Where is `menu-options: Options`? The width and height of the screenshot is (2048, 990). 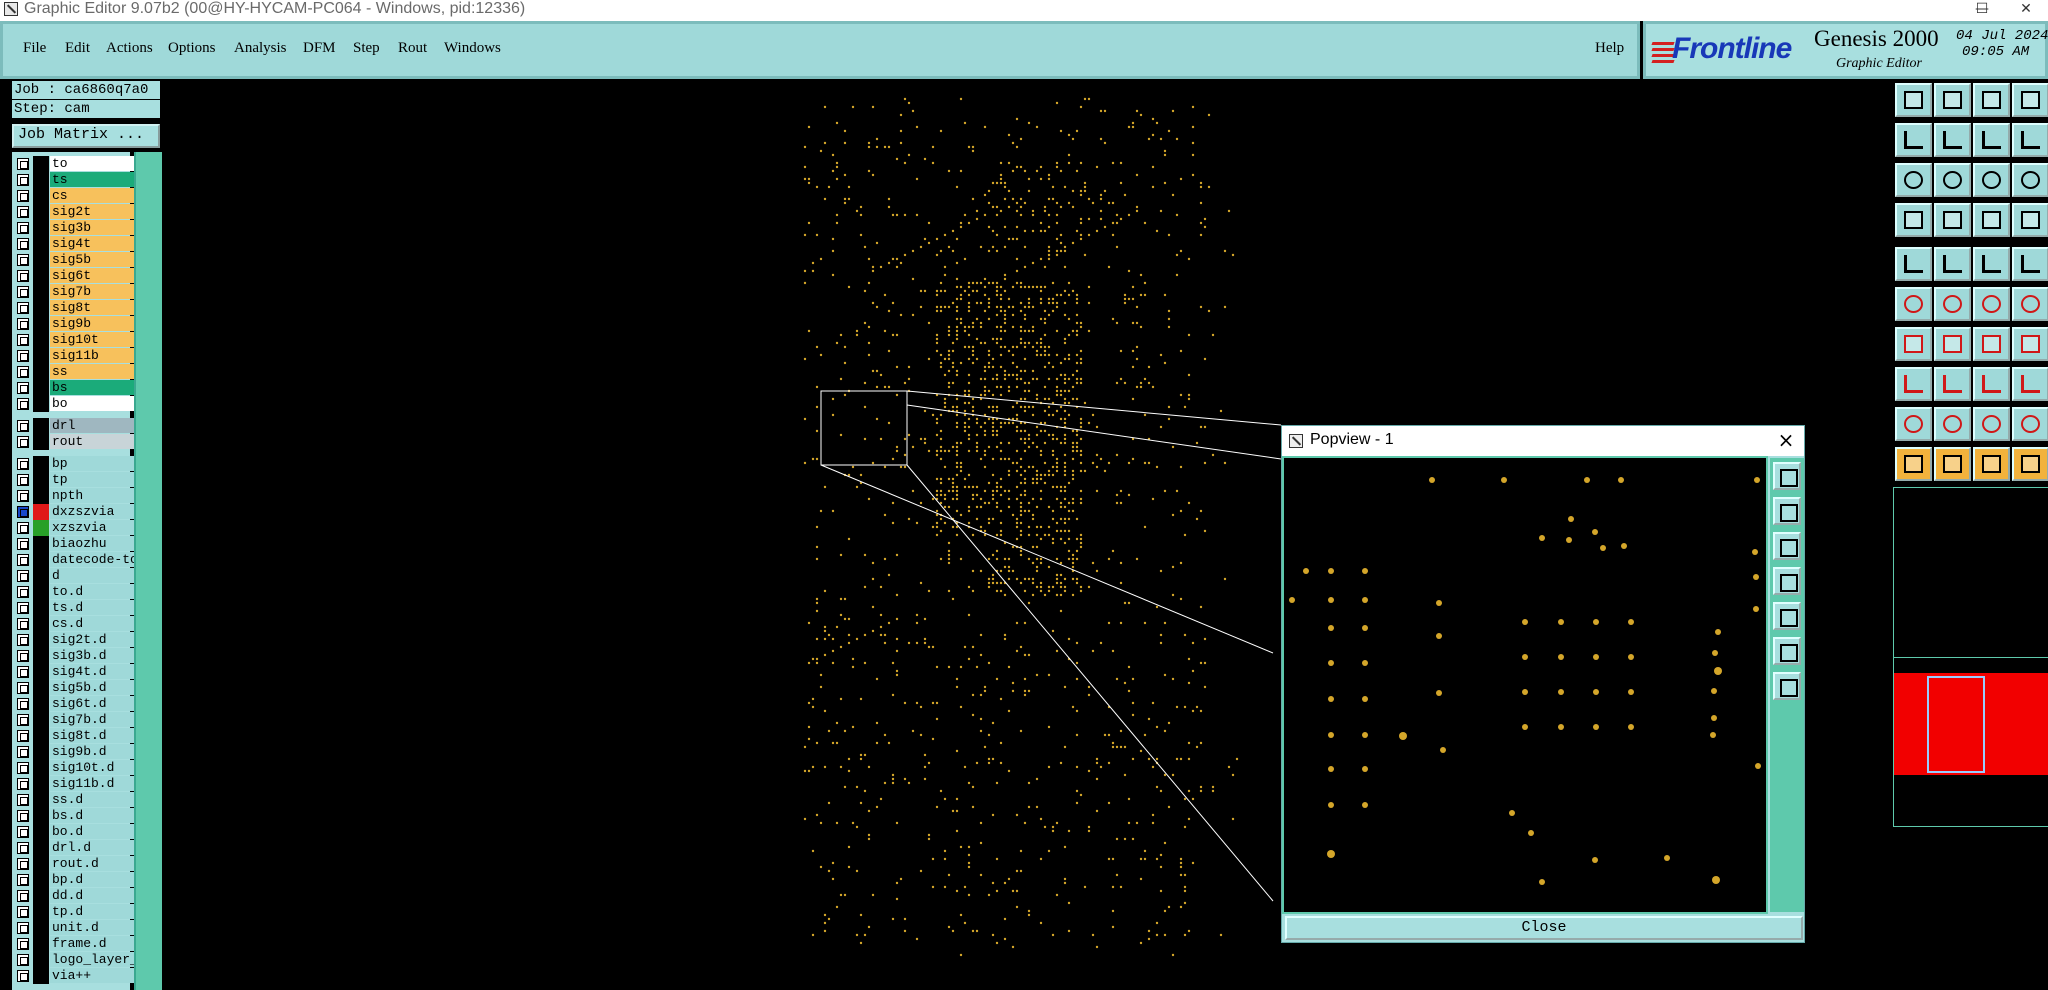 menu-options: Options is located at coordinates (192, 48).